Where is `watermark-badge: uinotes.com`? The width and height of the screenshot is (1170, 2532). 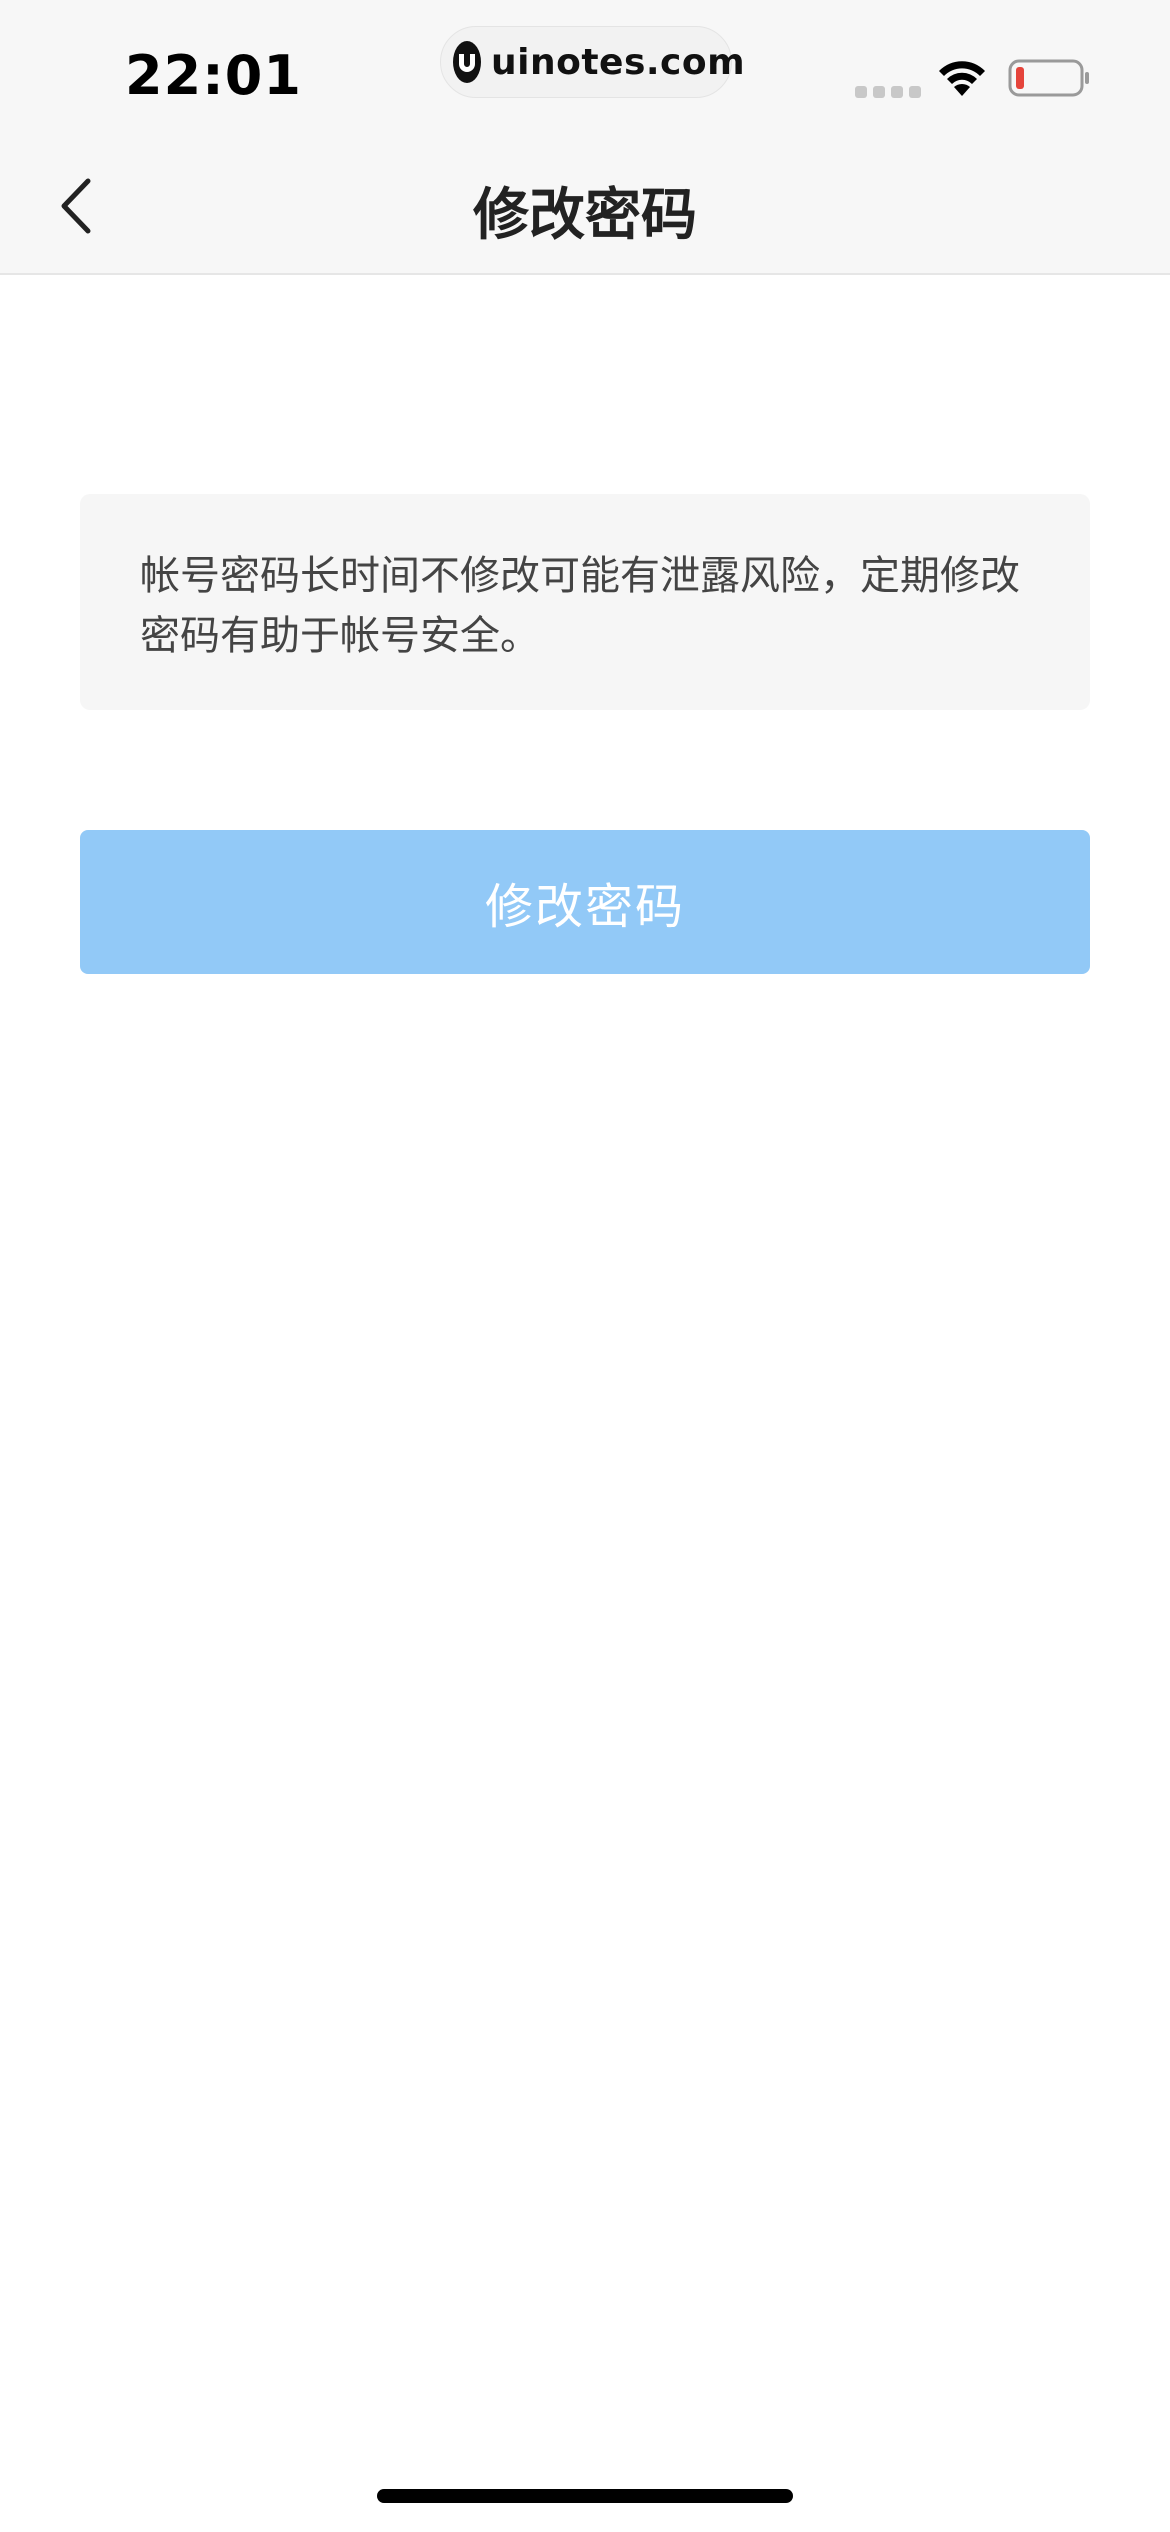 watermark-badge: uinotes.com is located at coordinates (592, 62).